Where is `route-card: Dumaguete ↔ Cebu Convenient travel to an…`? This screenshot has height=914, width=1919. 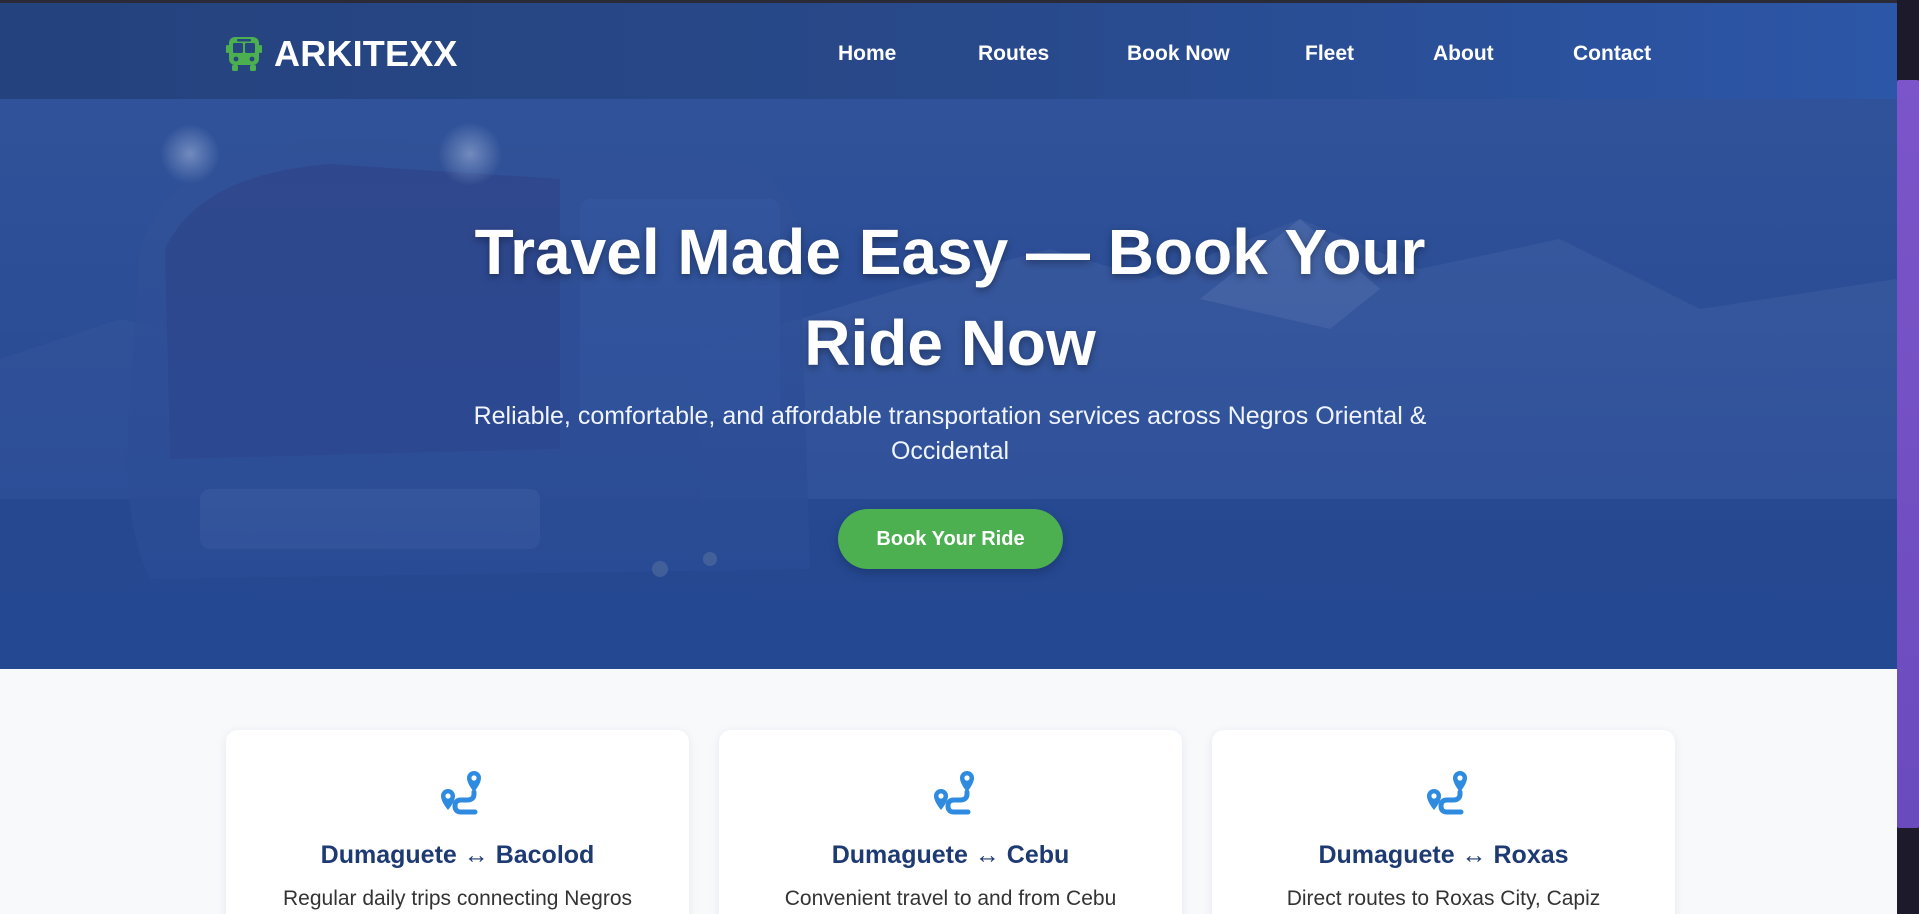 route-card: Dumaguete ↔ Cebu Convenient travel to an… is located at coordinates (950, 822).